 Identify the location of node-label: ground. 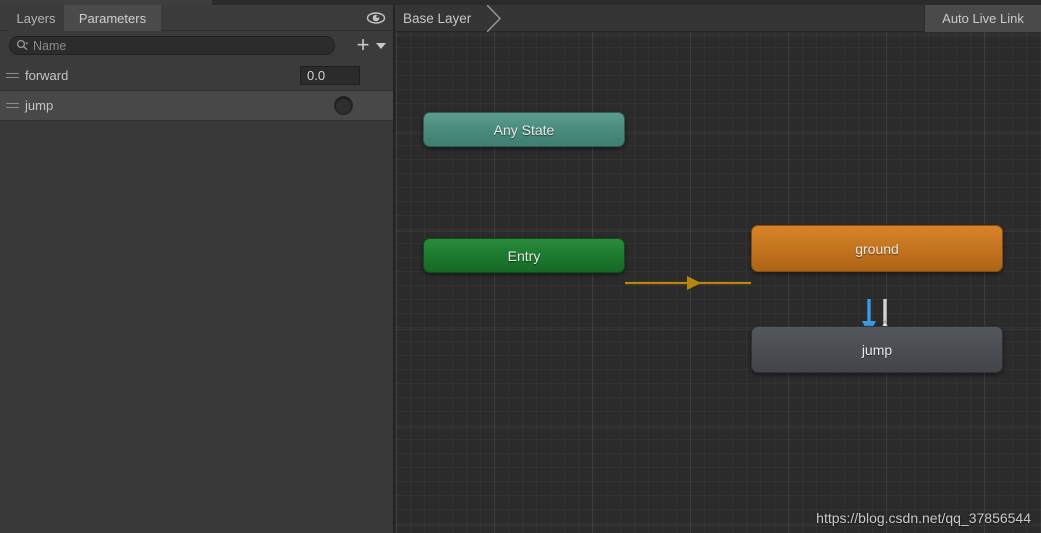
(877, 248).